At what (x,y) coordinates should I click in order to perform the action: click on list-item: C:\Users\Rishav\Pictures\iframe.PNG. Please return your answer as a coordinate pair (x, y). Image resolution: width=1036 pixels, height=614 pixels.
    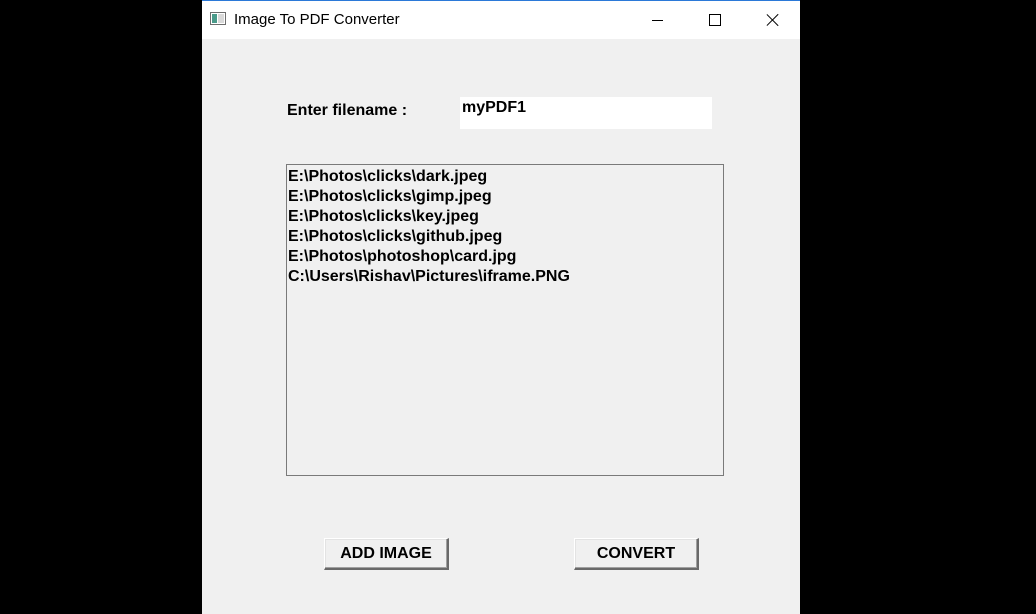
    Looking at the image, I should click on (505, 277).